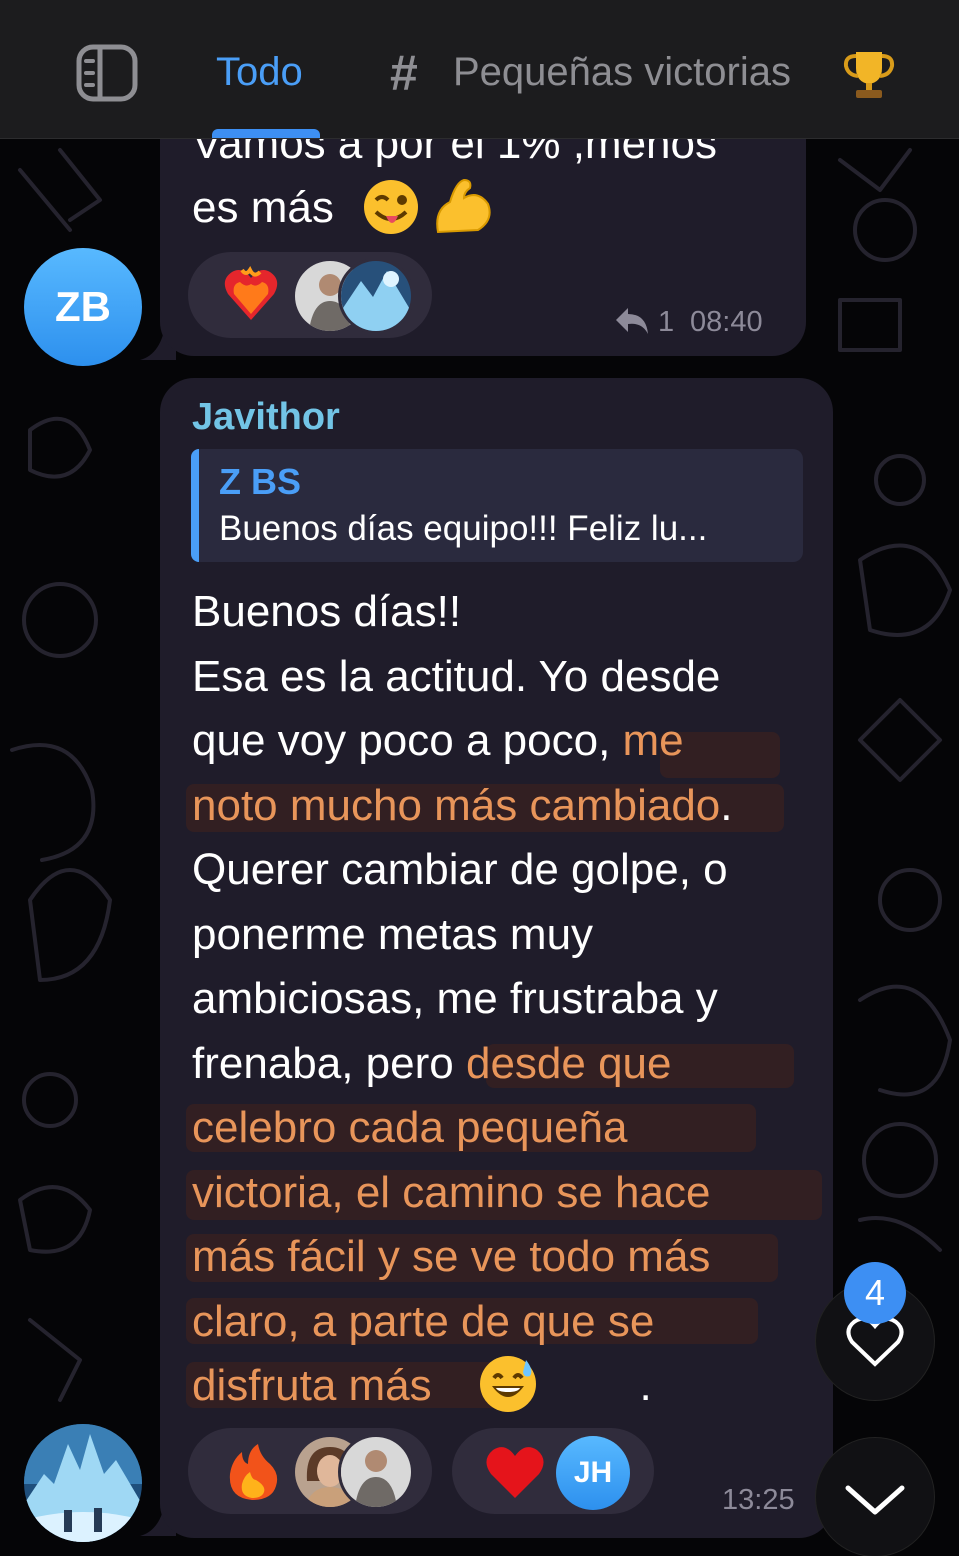  What do you see at coordinates (463, 206) in the screenshot?
I see `flexed-biceps-icon` at bounding box center [463, 206].